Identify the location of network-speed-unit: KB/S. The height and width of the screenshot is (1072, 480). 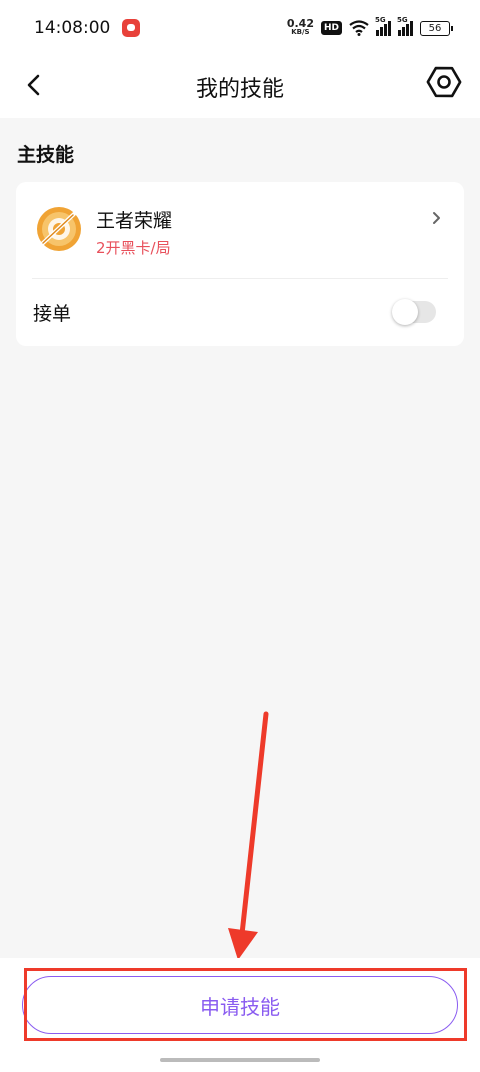
(300, 32).